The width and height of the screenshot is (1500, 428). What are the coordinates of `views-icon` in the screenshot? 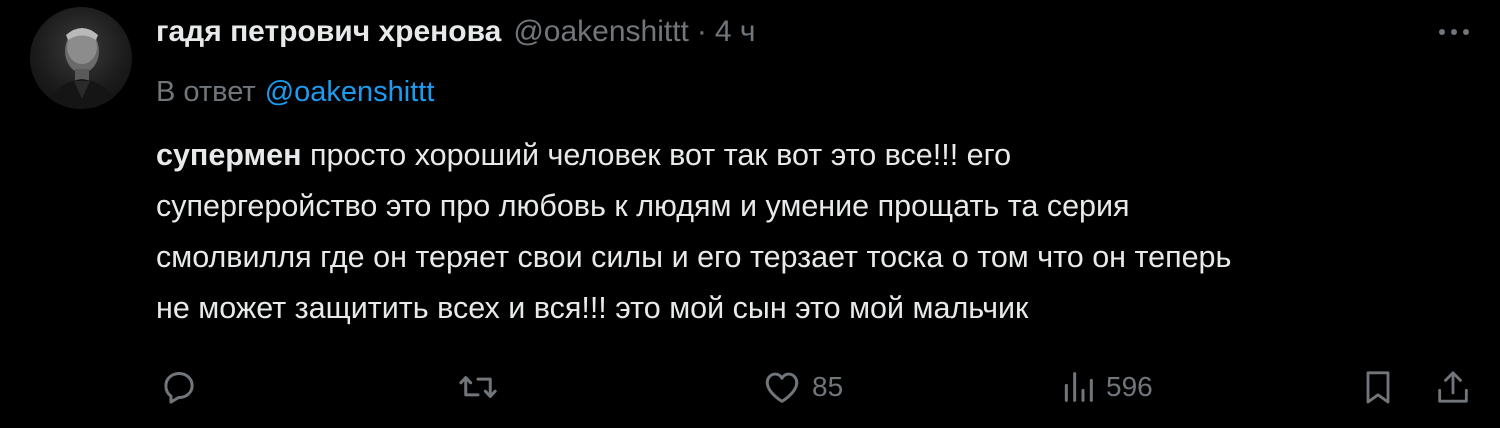 It's located at (1078, 387).